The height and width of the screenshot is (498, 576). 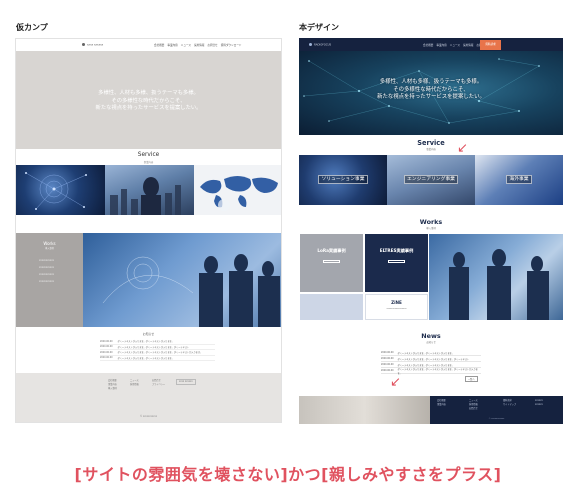 I want to click on draft-service-image-business, so click(x=149, y=190).